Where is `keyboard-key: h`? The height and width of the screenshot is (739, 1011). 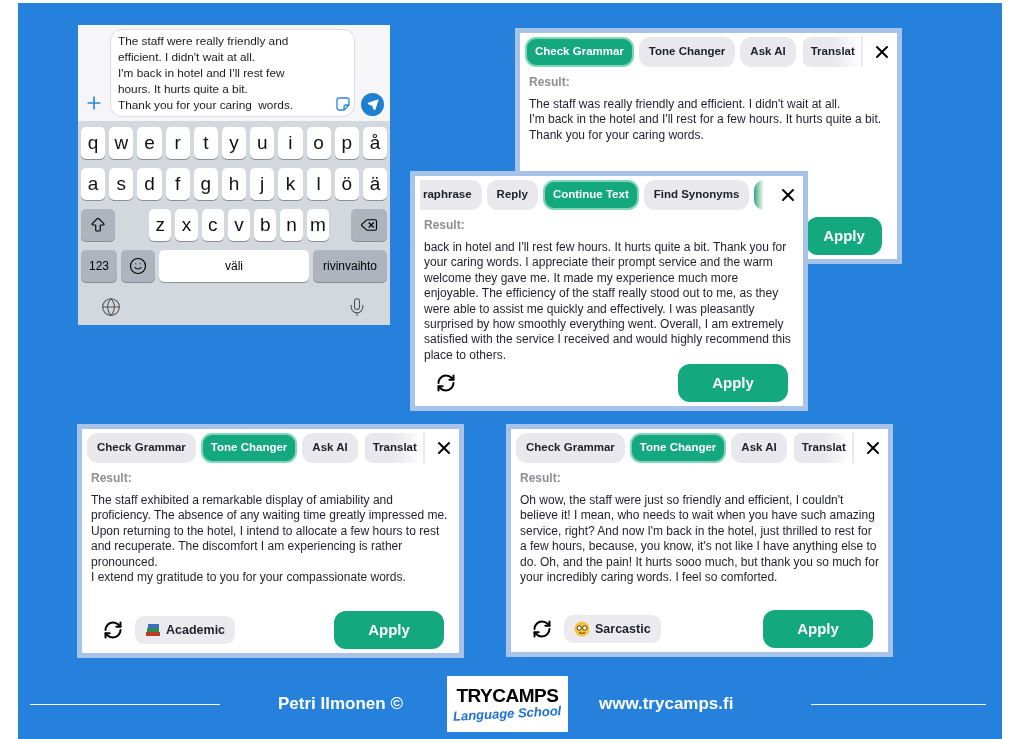 keyboard-key: h is located at coordinates (234, 184).